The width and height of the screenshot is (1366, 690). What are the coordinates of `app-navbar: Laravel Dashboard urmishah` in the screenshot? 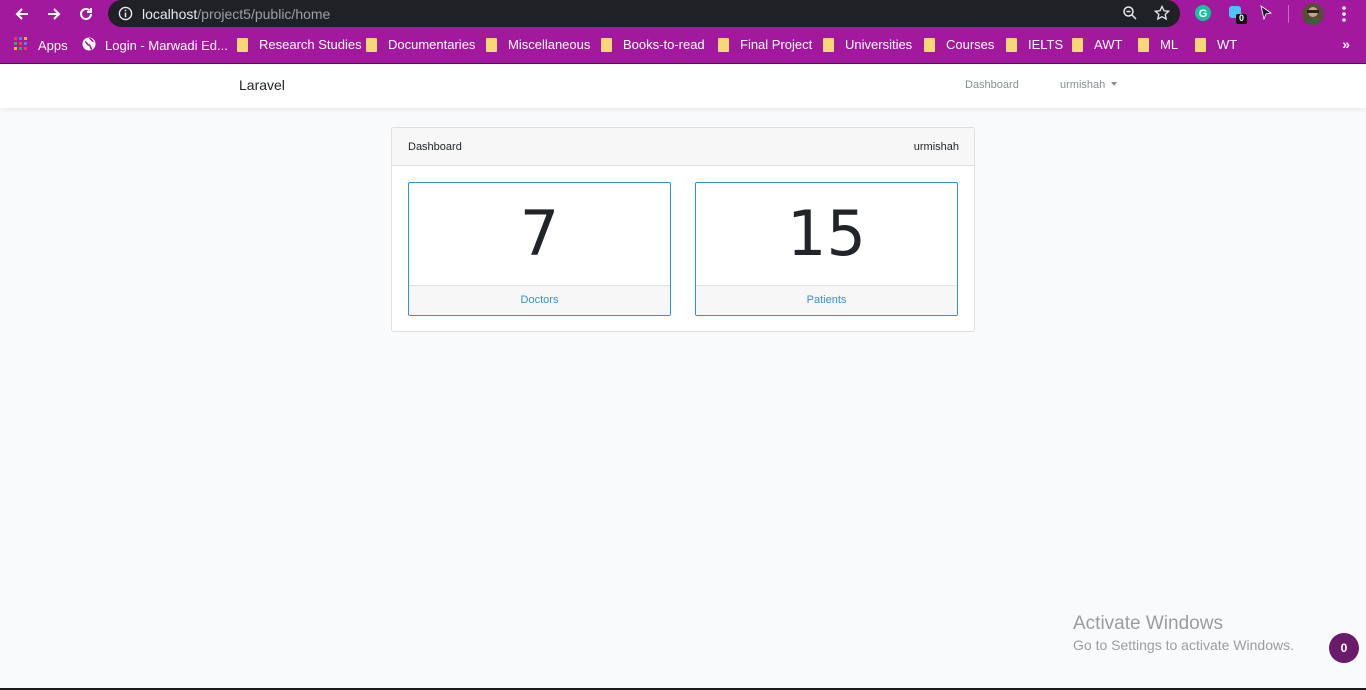 It's located at (683, 85).